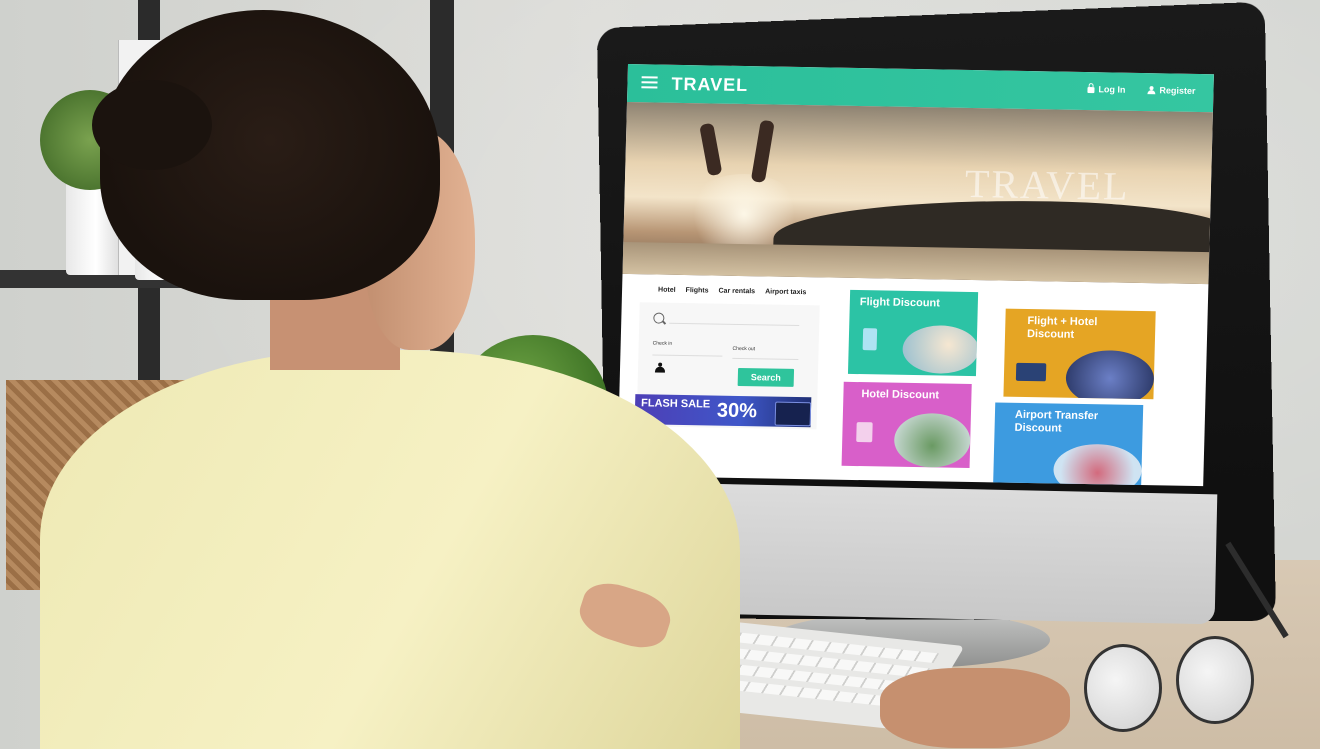 The image size is (1320, 749). What do you see at coordinates (870, 339) in the screenshot?
I see `ticket-icon` at bounding box center [870, 339].